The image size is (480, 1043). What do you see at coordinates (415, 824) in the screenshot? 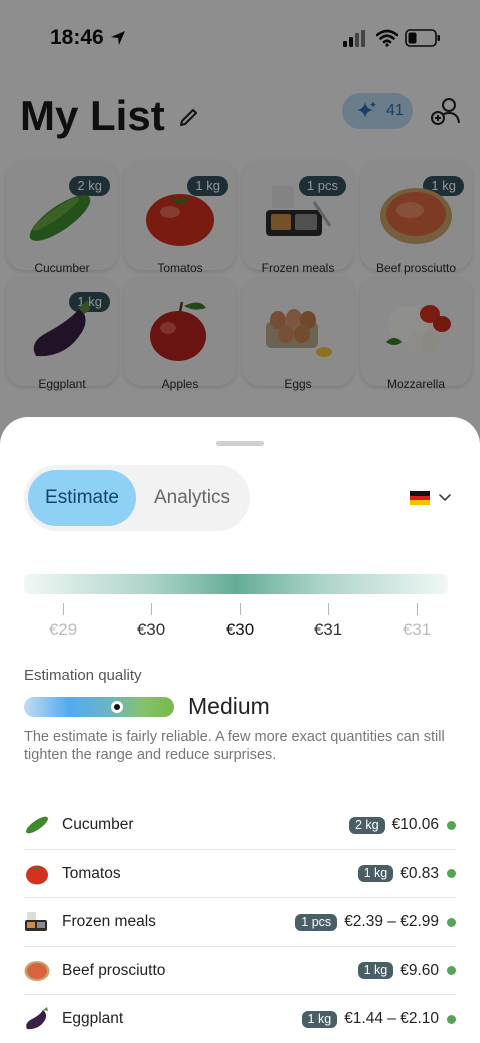
I see `item-price: €10.06` at bounding box center [415, 824].